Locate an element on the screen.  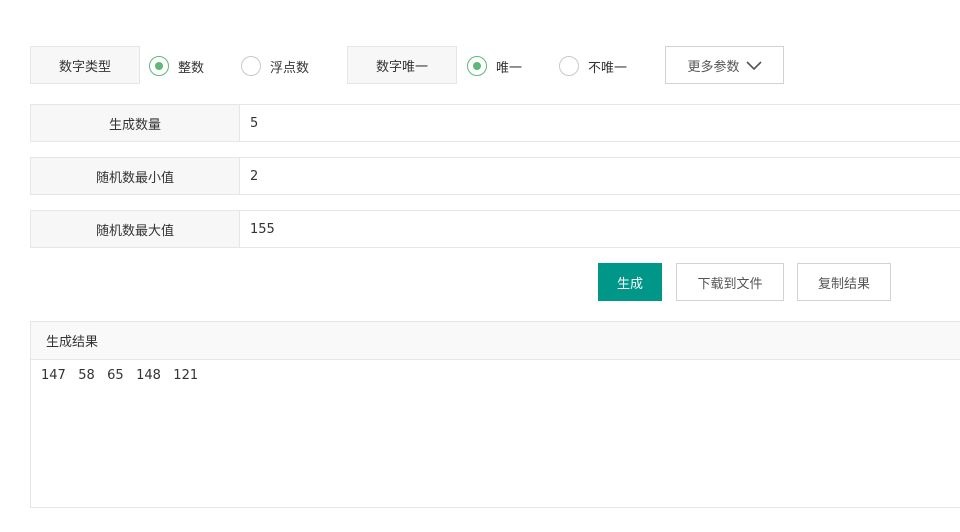
count-row: 生成数量 is located at coordinates (495, 123).